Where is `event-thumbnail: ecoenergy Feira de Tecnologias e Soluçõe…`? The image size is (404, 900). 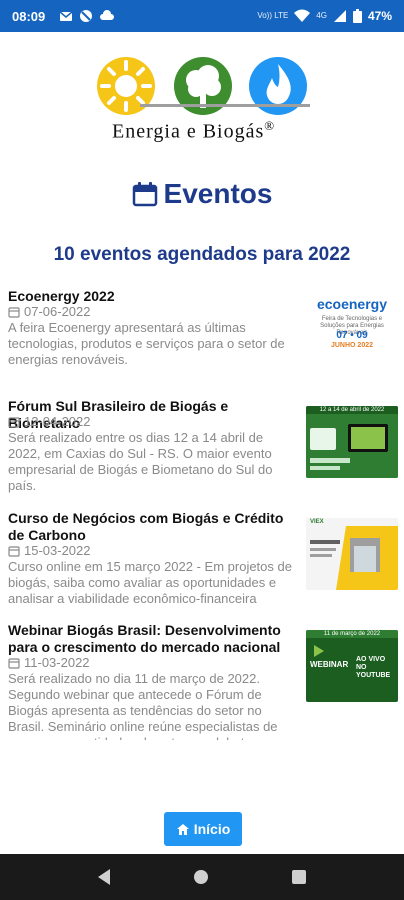 event-thumbnail: ecoenergy Feira de Tecnologias e Soluçõe… is located at coordinates (352, 324).